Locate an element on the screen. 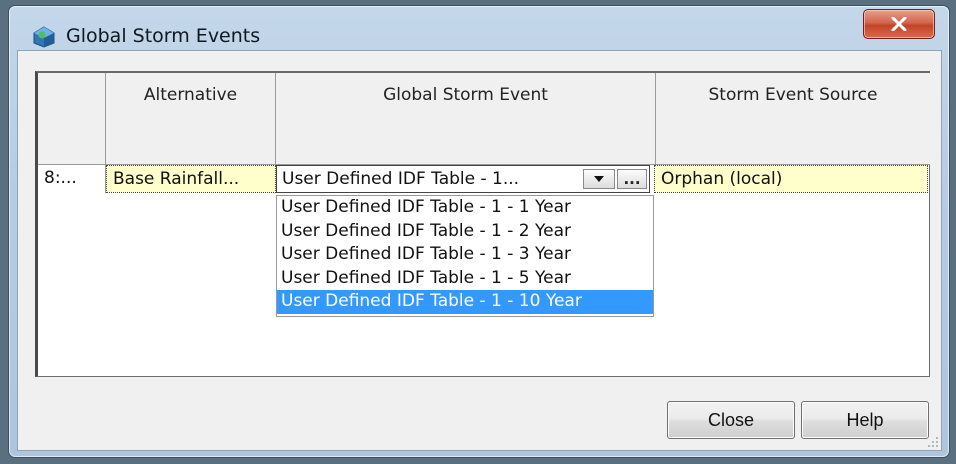  header-alternative: Alternative is located at coordinates (191, 119).